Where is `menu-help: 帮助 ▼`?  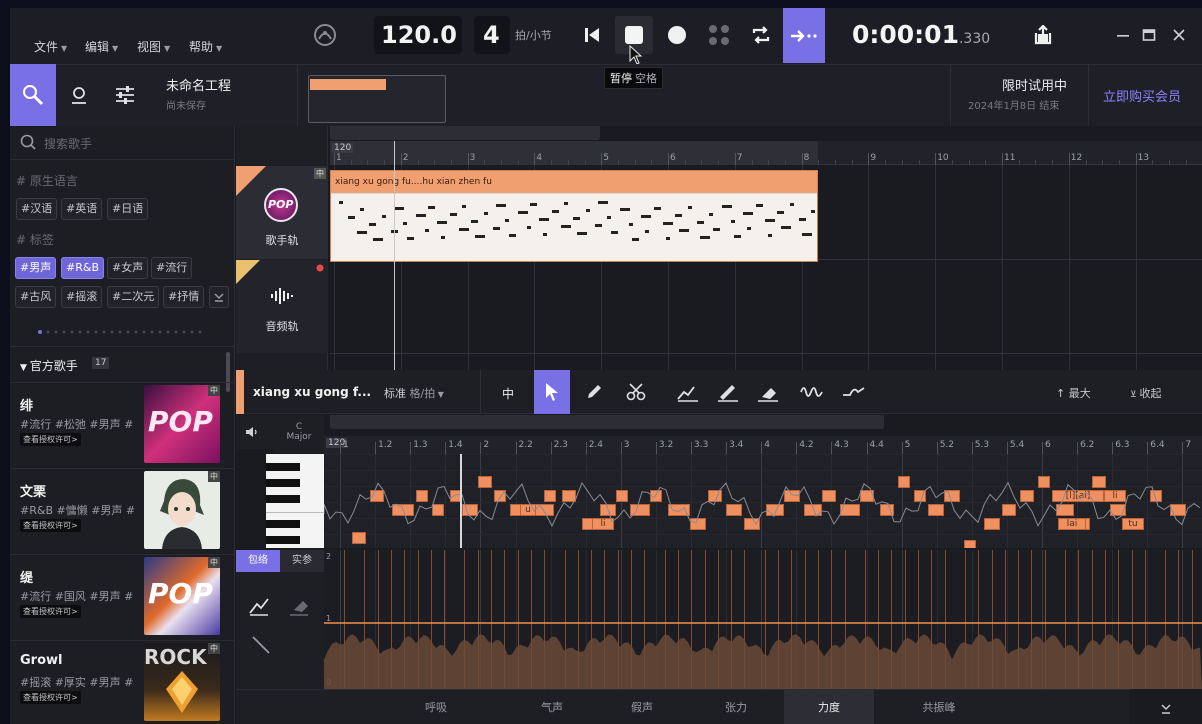 menu-help: 帮助 ▼ is located at coordinates (205, 46).